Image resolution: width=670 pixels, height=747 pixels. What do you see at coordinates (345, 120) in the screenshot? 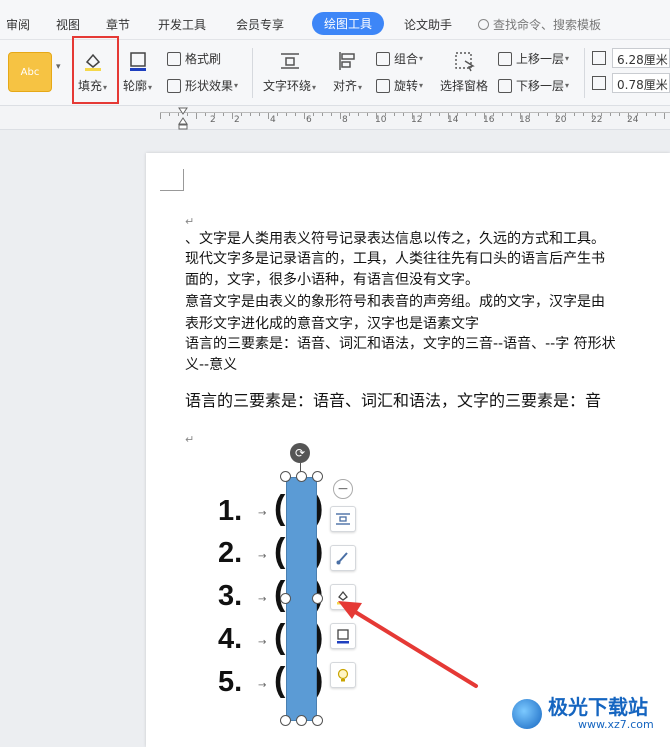
I see `ruler-number: 8` at bounding box center [345, 120].